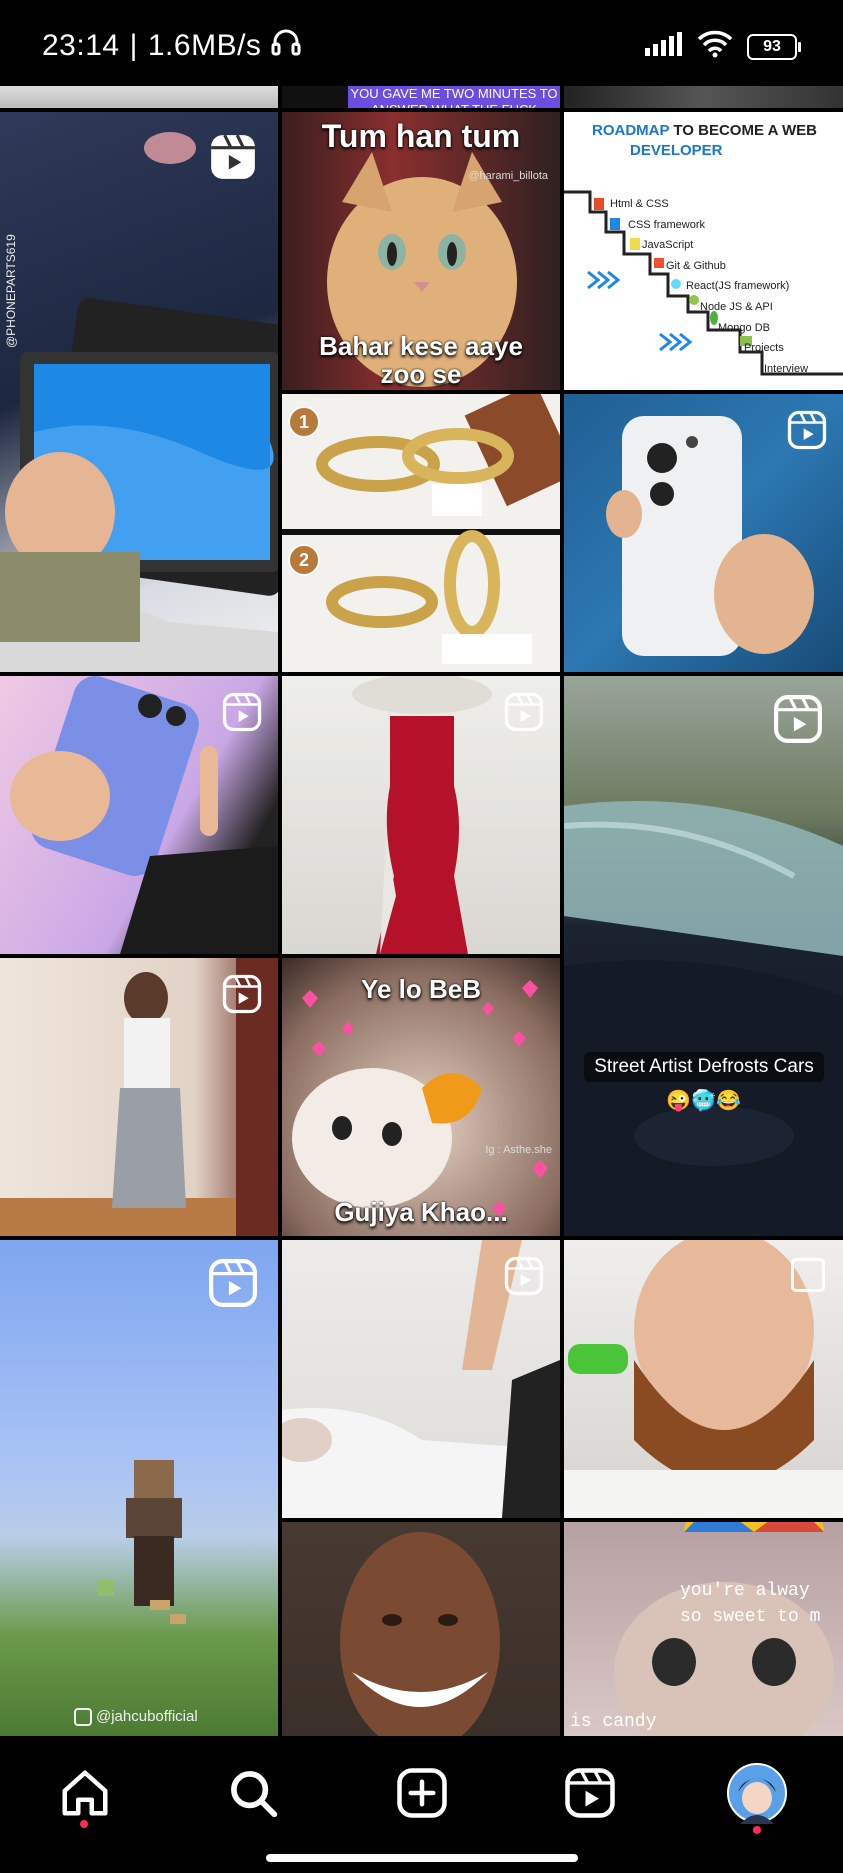 The height and width of the screenshot is (1873, 843). Describe the element at coordinates (421, 43) in the screenshot. I see `status-bar: 23:14 | 1.6MB/s 93` at that location.